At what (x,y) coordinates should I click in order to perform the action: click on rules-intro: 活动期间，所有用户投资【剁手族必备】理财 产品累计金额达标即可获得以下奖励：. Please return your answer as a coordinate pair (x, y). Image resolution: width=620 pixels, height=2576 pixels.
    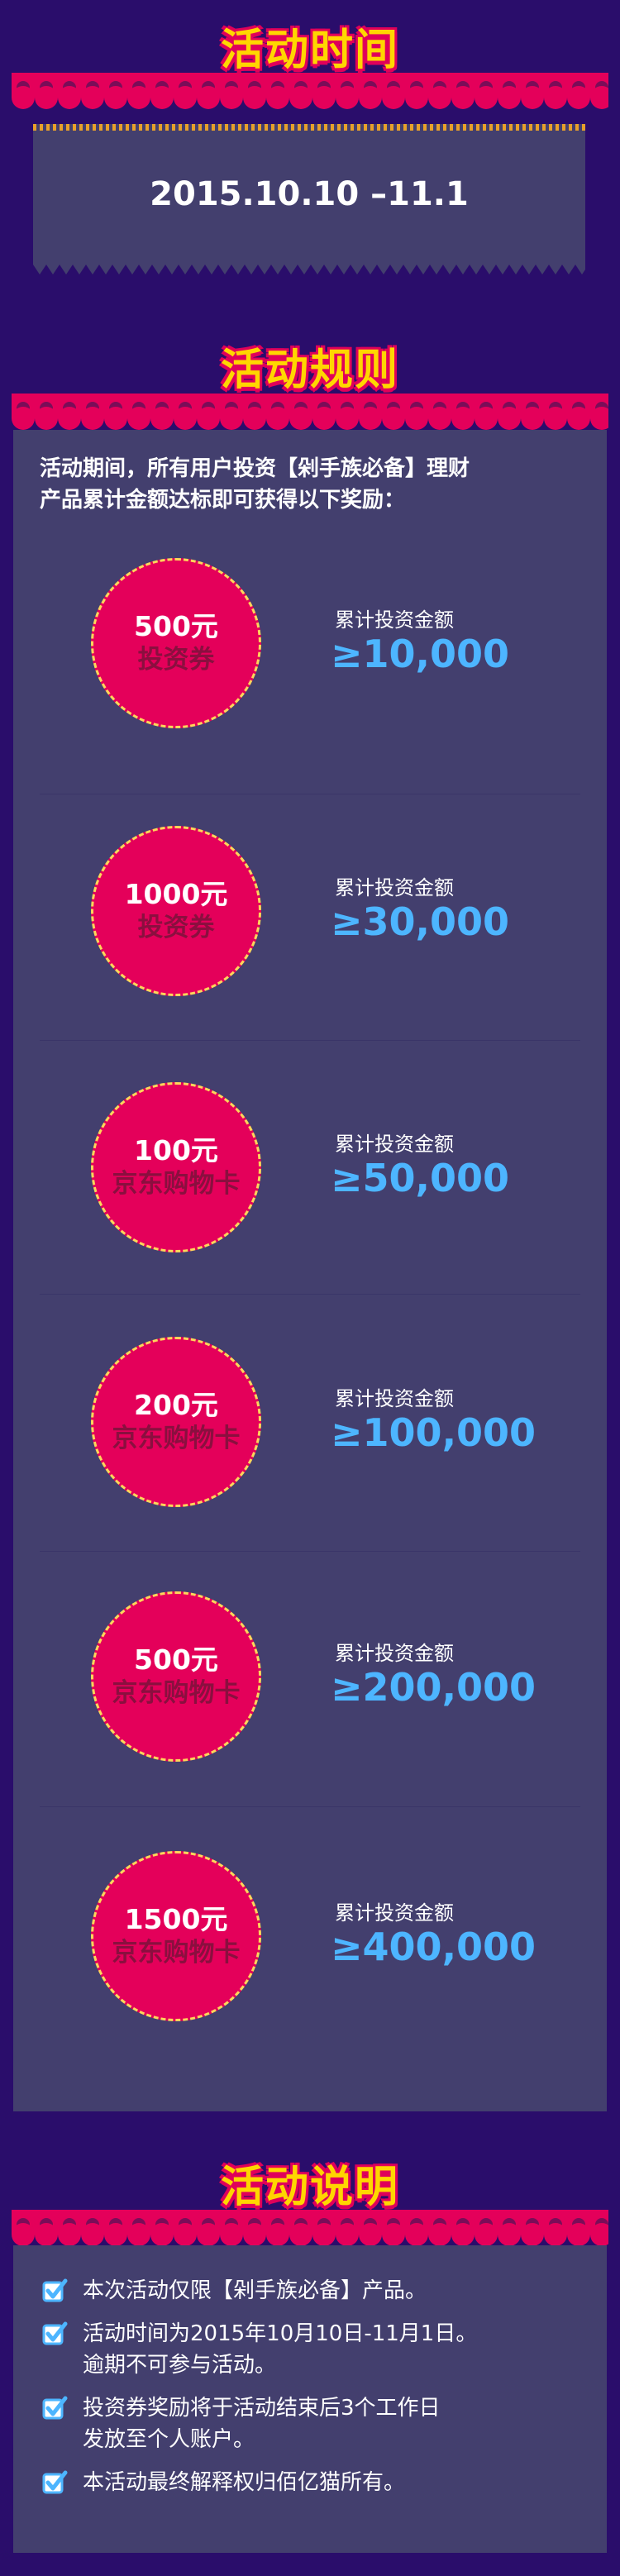
    Looking at the image, I should click on (308, 484).